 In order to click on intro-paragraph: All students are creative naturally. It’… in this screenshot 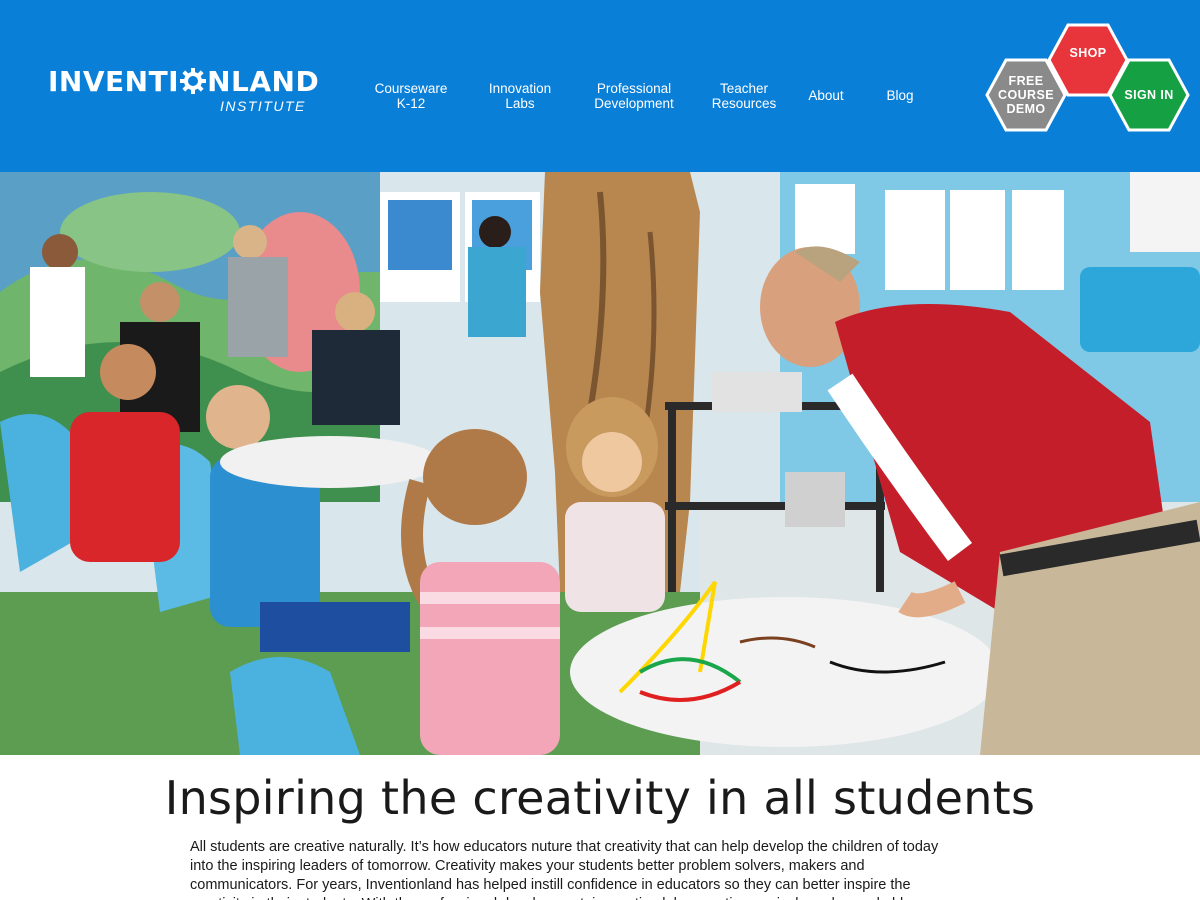, I will do `click(564, 869)`.